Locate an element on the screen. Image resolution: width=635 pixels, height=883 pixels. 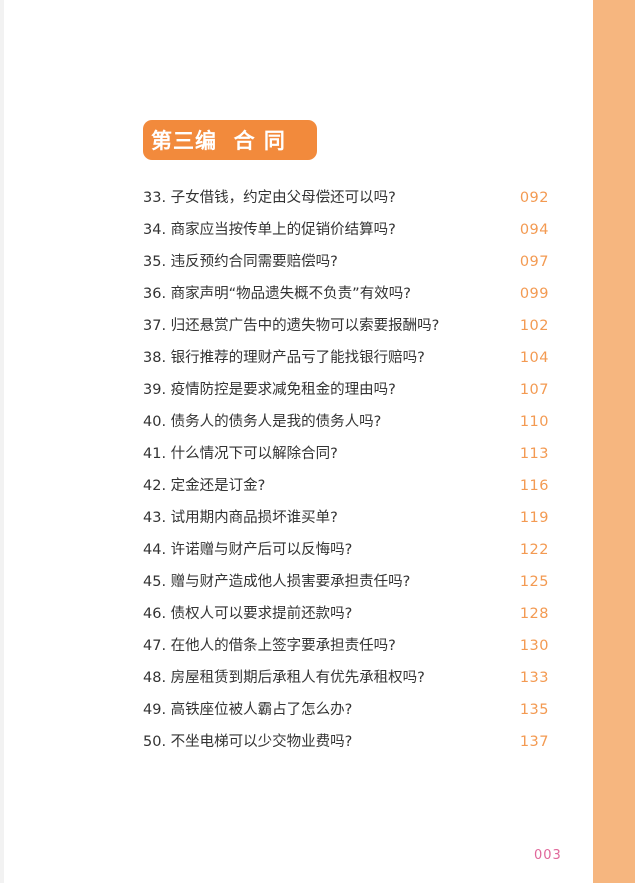
toc-entry-page: 092 is located at coordinates (534, 198).